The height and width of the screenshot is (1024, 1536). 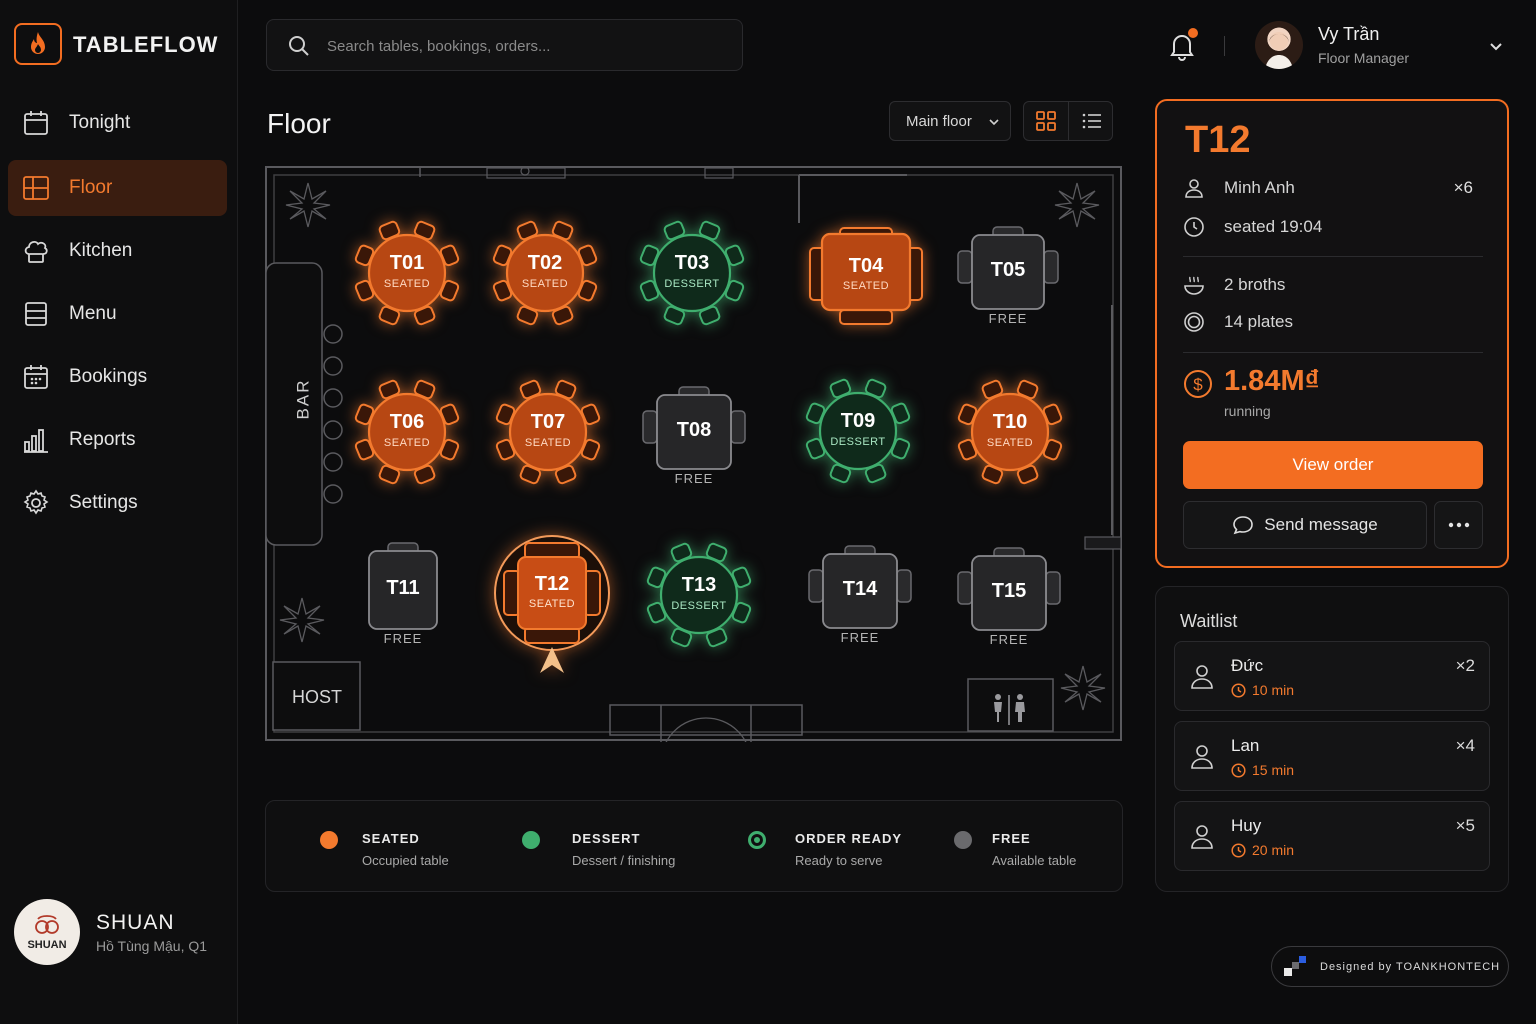 What do you see at coordinates (1390, 966) in the screenshot?
I see `designer-credit: Designed by TOANKHONTECH` at bounding box center [1390, 966].